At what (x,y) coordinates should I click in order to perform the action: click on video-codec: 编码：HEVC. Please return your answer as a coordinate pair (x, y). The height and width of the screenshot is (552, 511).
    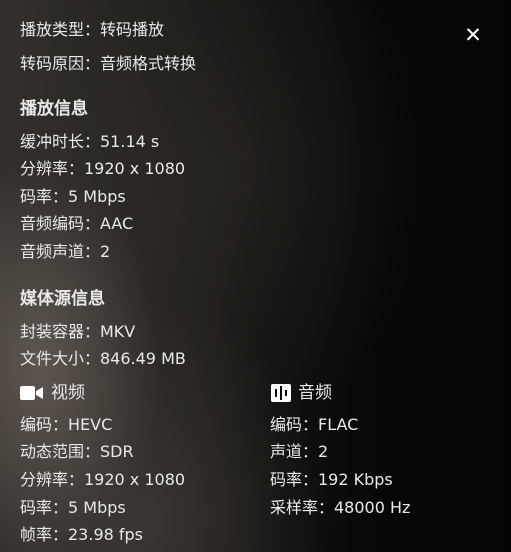
    Looking at the image, I should click on (66, 424).